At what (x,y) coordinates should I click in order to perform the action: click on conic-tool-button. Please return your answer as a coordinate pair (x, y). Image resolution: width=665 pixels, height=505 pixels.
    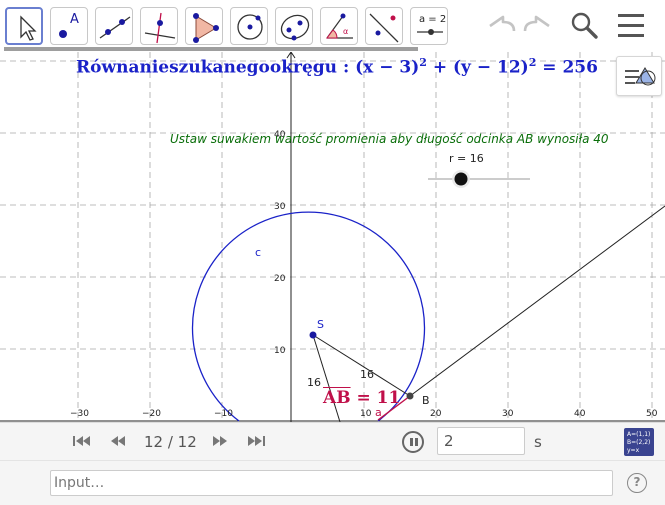
    Looking at the image, I should click on (294, 26).